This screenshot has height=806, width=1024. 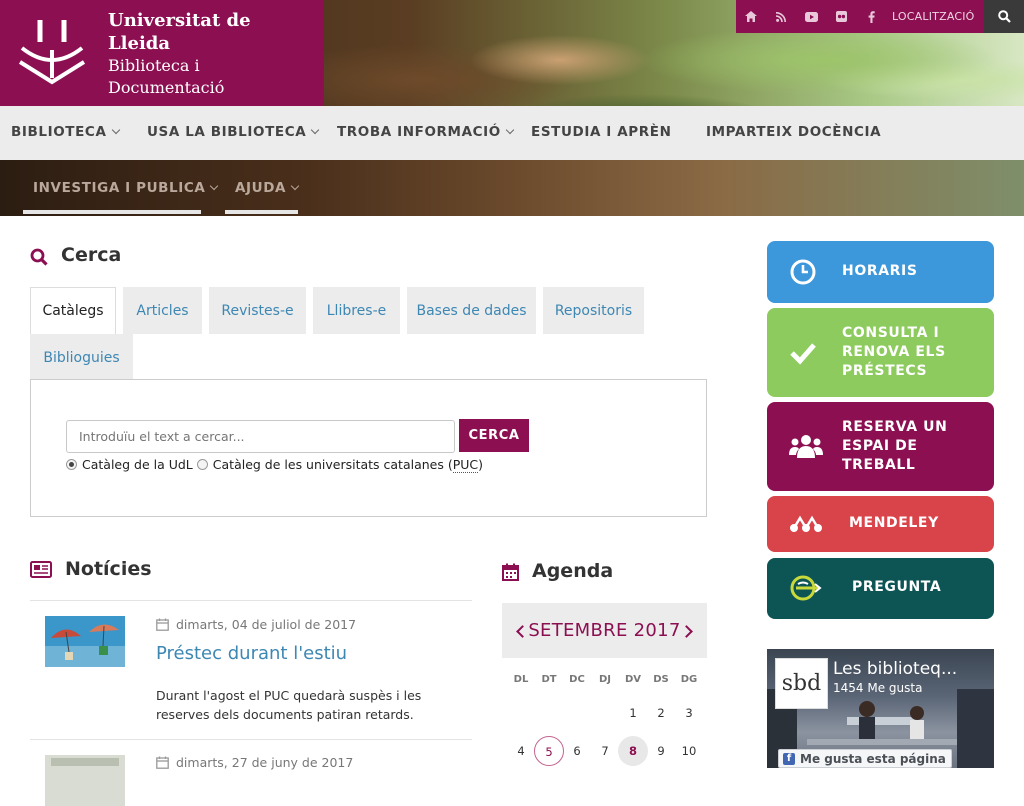 What do you see at coordinates (811, 16) in the screenshot?
I see `youtube-icon` at bounding box center [811, 16].